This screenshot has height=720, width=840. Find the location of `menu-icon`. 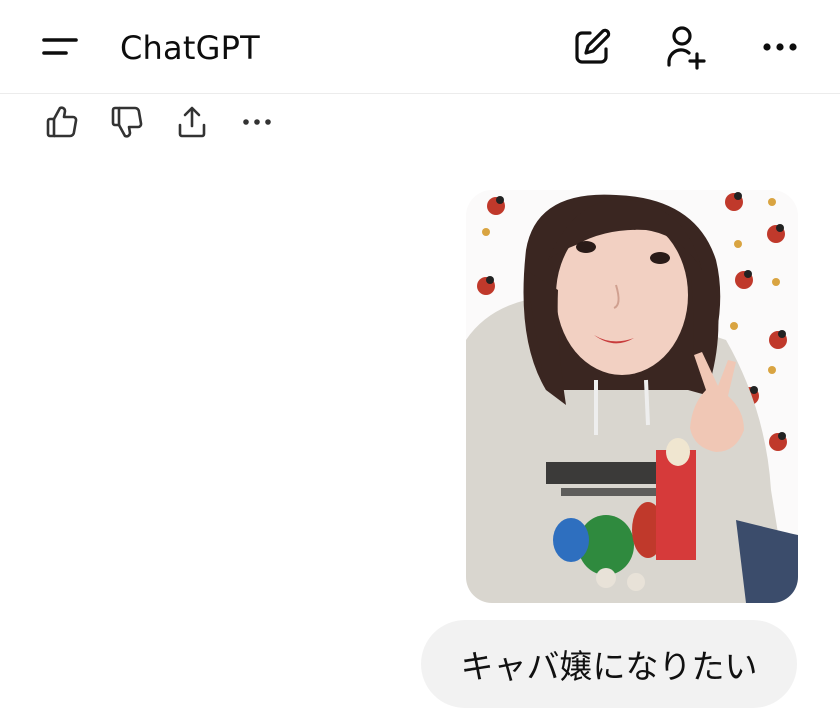

menu-icon is located at coordinates (60, 46).